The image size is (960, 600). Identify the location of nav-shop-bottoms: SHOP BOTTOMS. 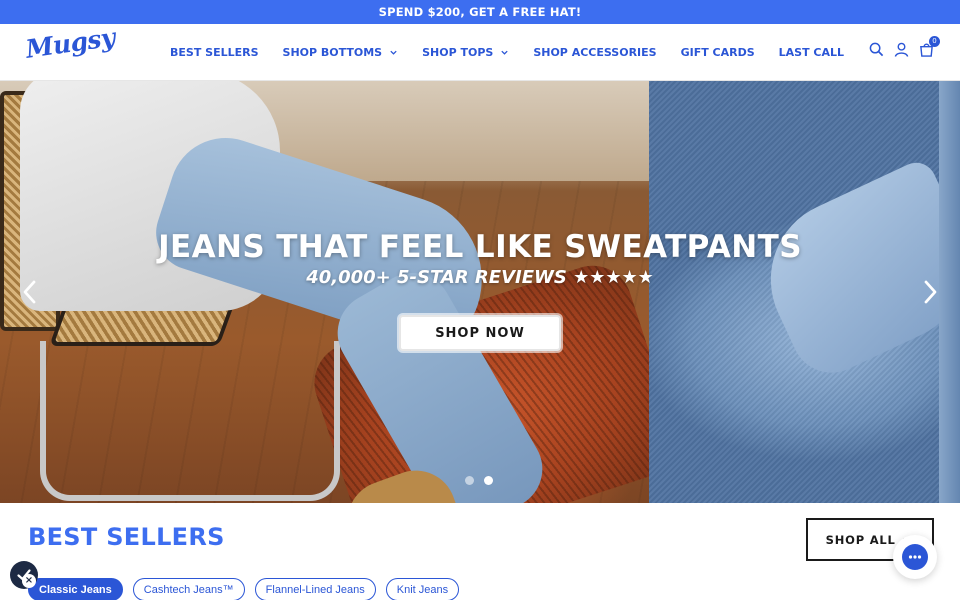
(341, 52).